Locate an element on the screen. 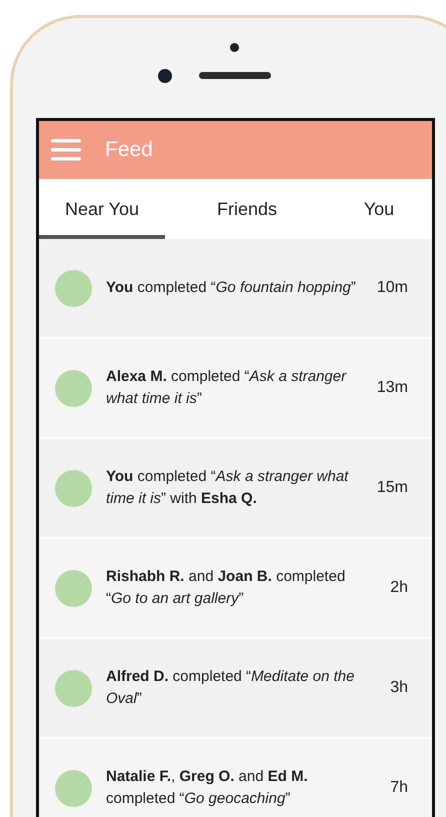  time-ago: 15m is located at coordinates (392, 488).